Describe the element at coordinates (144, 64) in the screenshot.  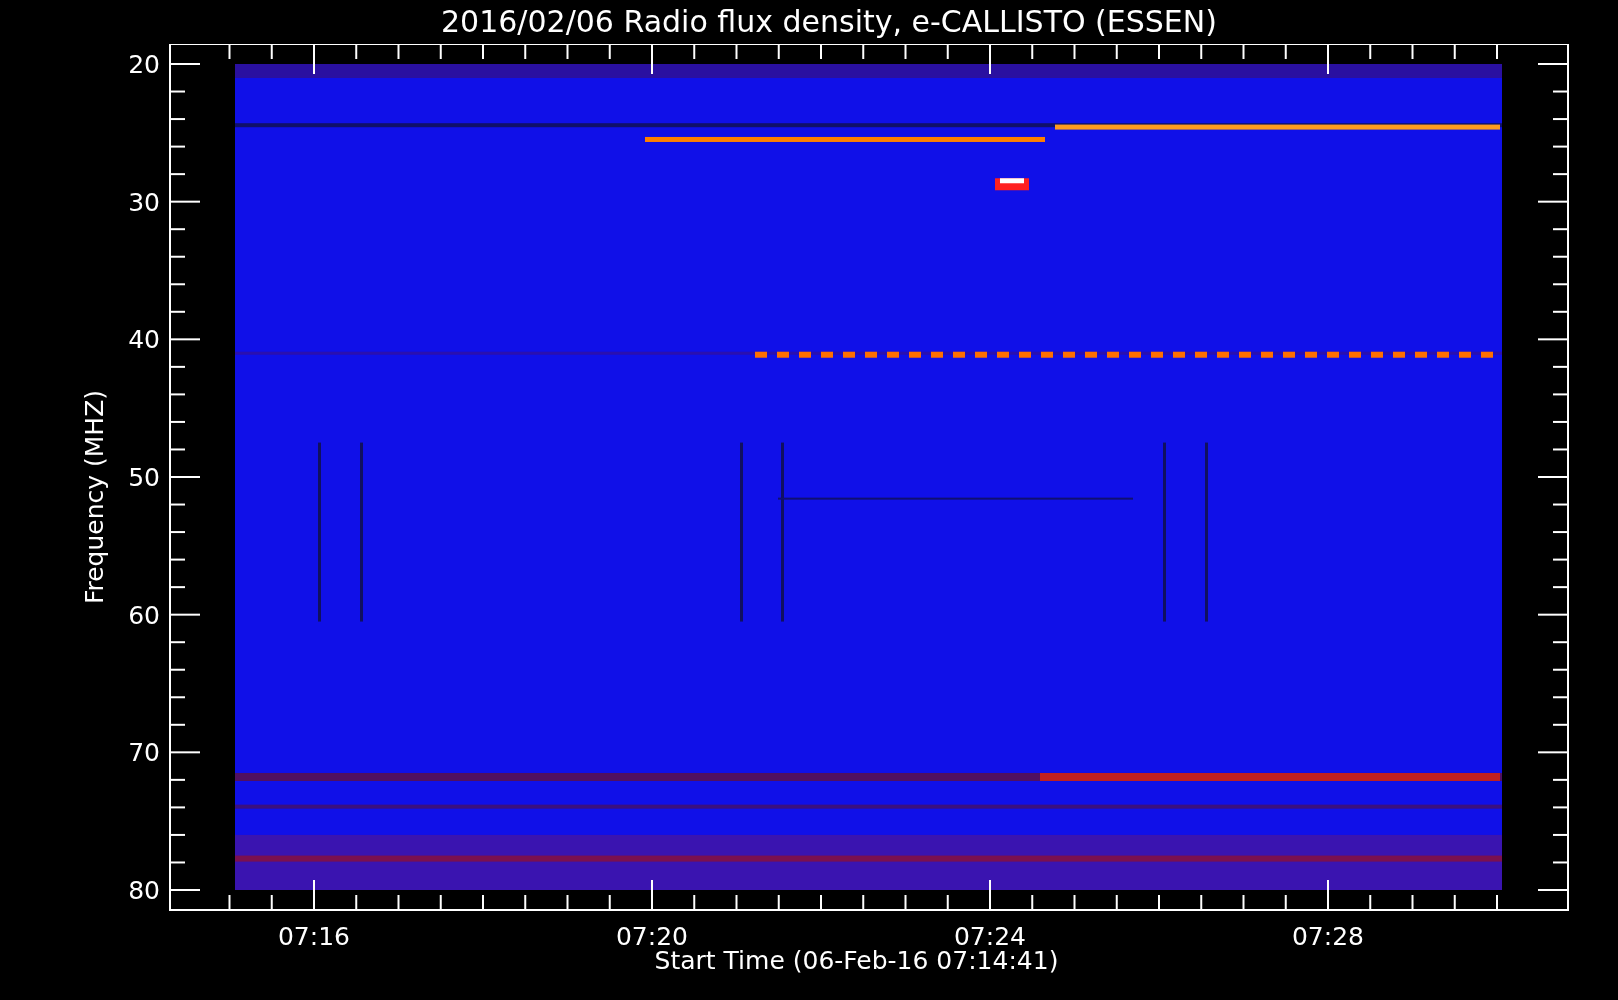
I see `tick-label: 20` at that location.